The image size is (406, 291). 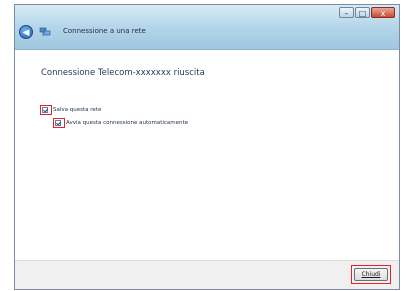 What do you see at coordinates (207, 27) in the screenshot?
I see `title-bar: – □ x ◀ Connessione a una rete` at bounding box center [207, 27].